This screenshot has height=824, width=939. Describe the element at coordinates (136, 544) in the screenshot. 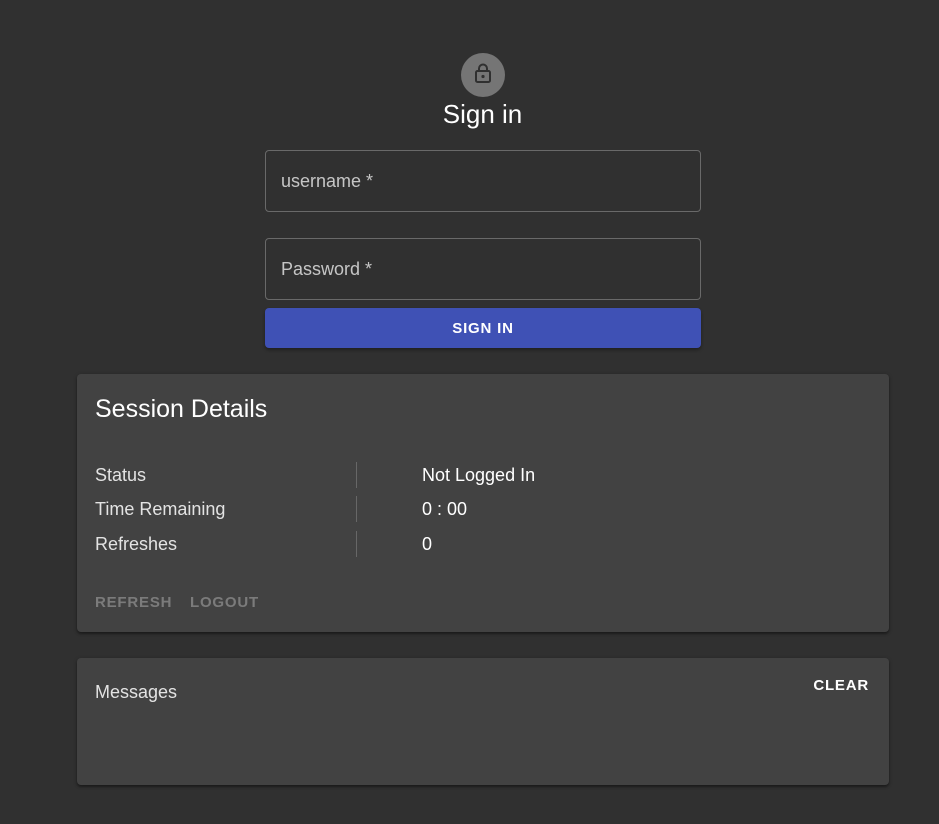

I see `refreshes-label: Refreshes` at that location.